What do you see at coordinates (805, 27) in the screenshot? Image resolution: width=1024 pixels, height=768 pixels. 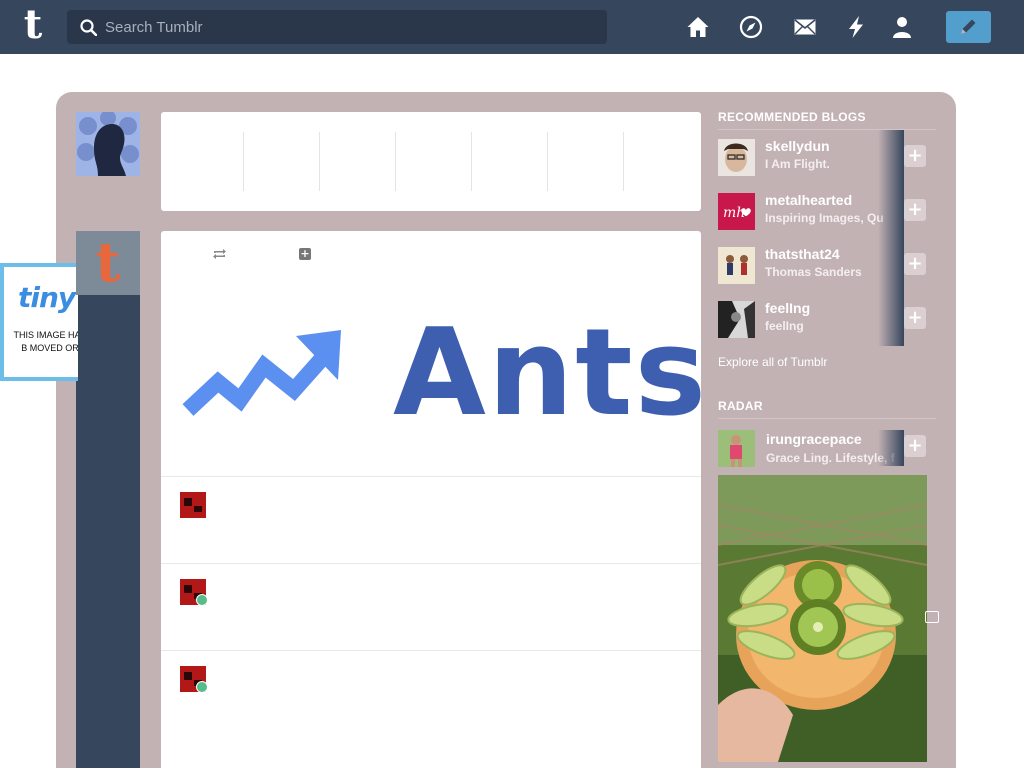 I see `inbox-icon` at bounding box center [805, 27].